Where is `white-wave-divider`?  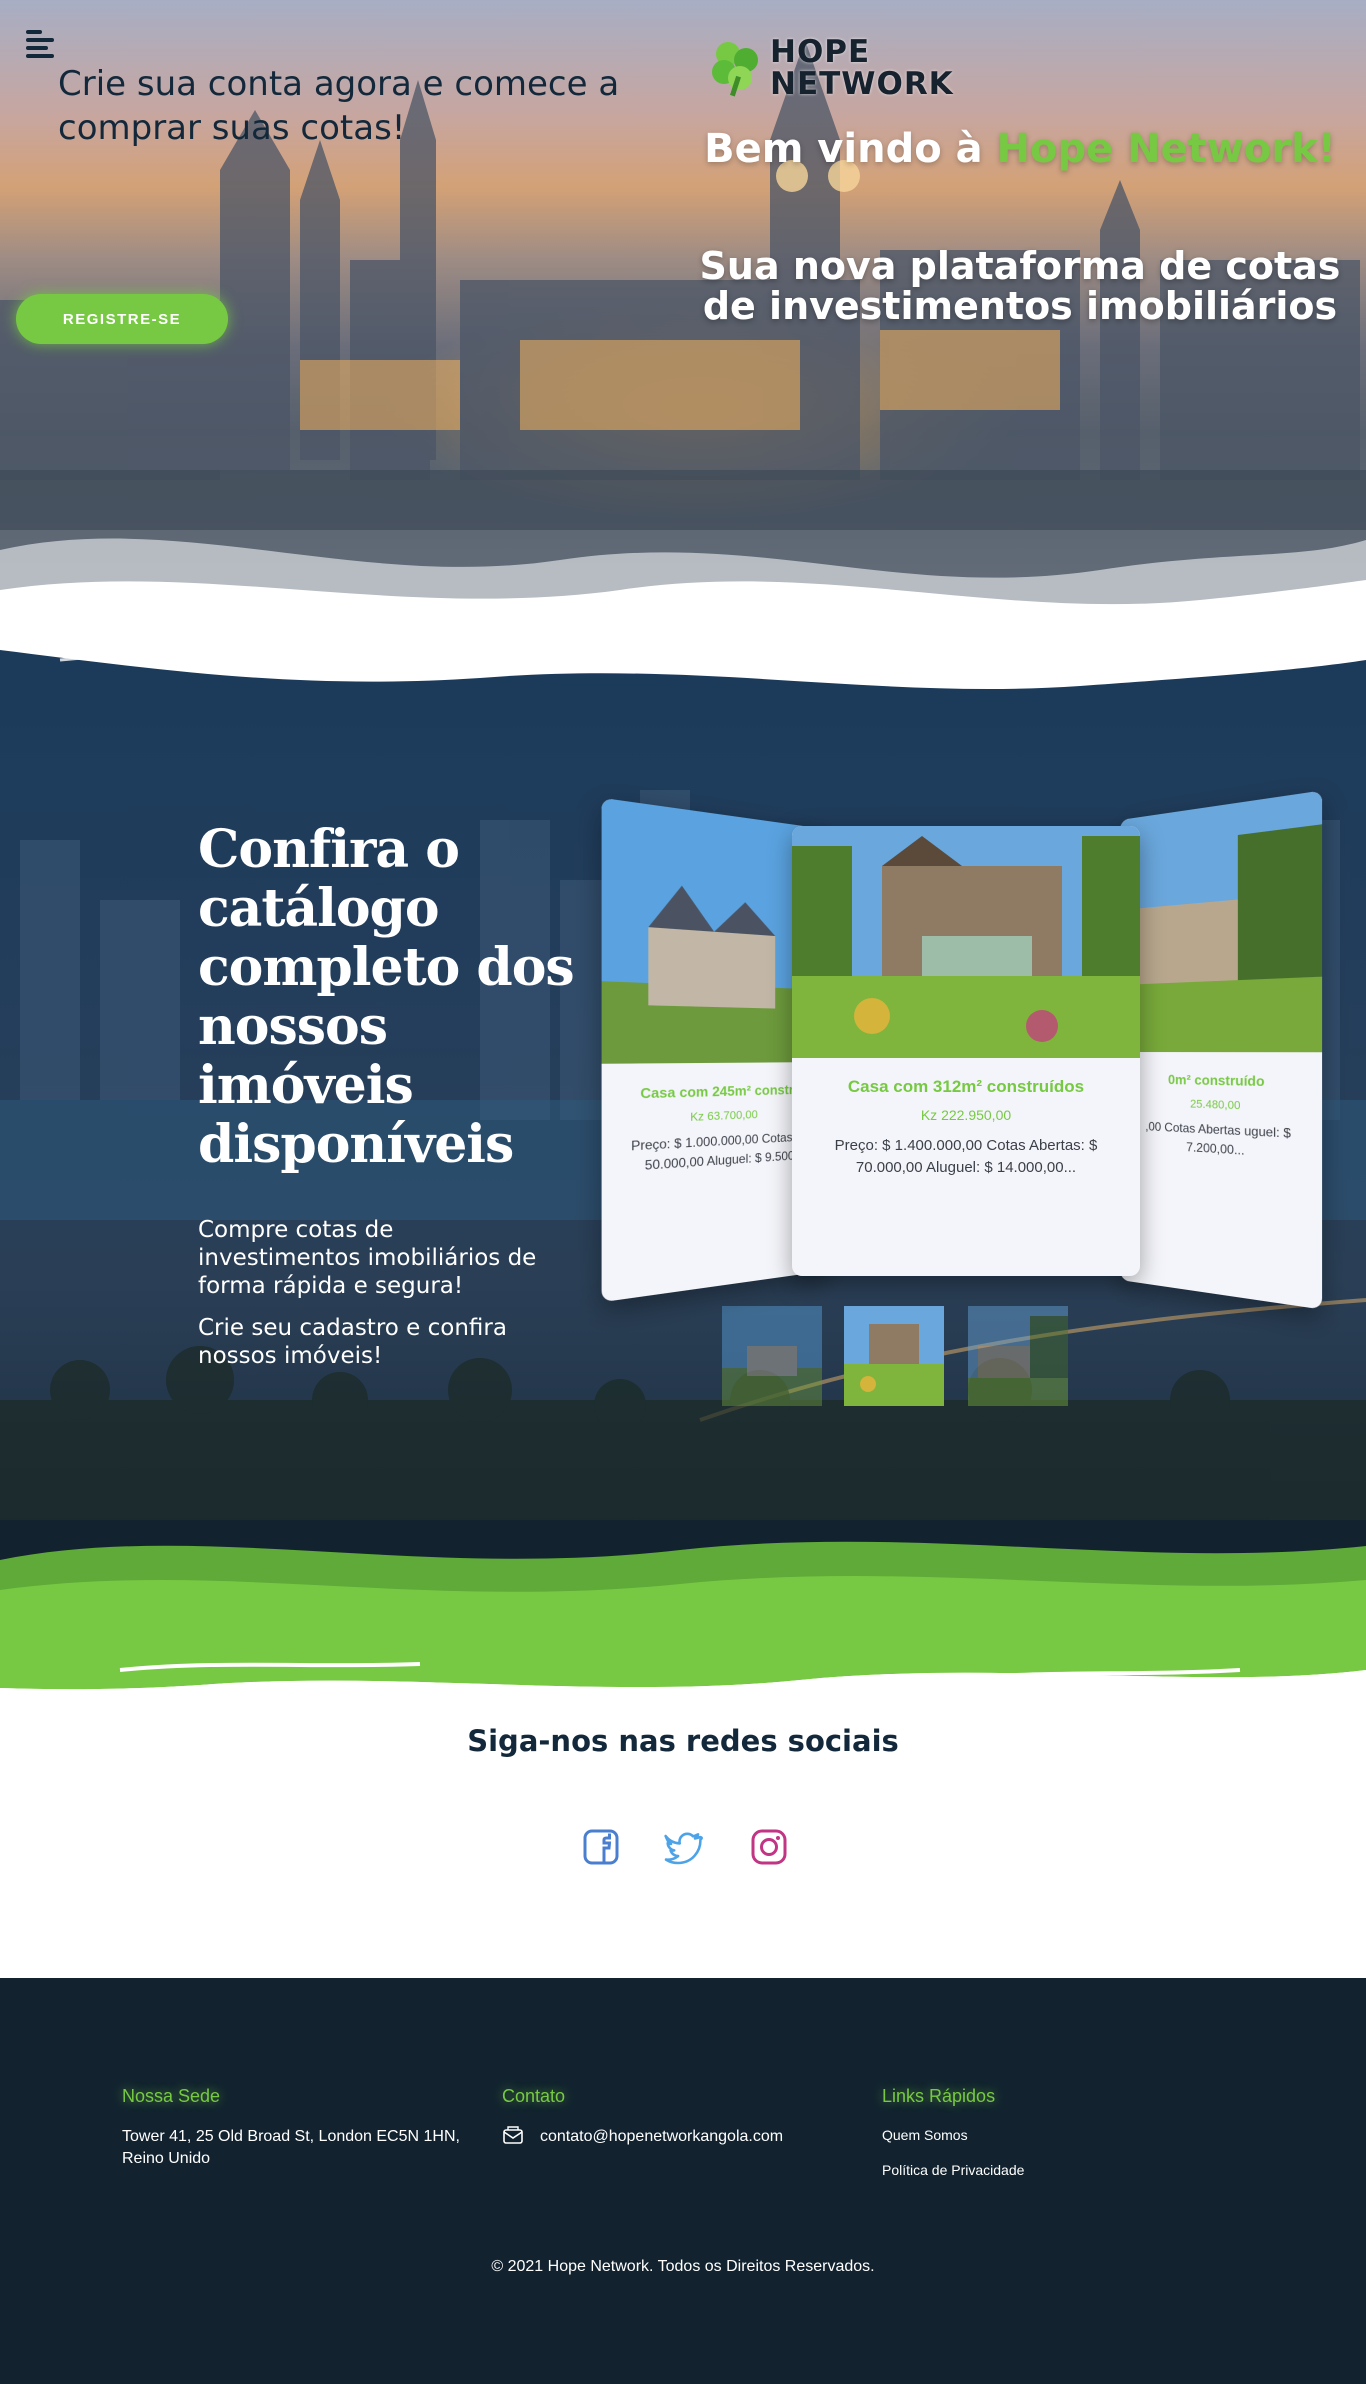
white-wave-divider is located at coordinates (683, 634).